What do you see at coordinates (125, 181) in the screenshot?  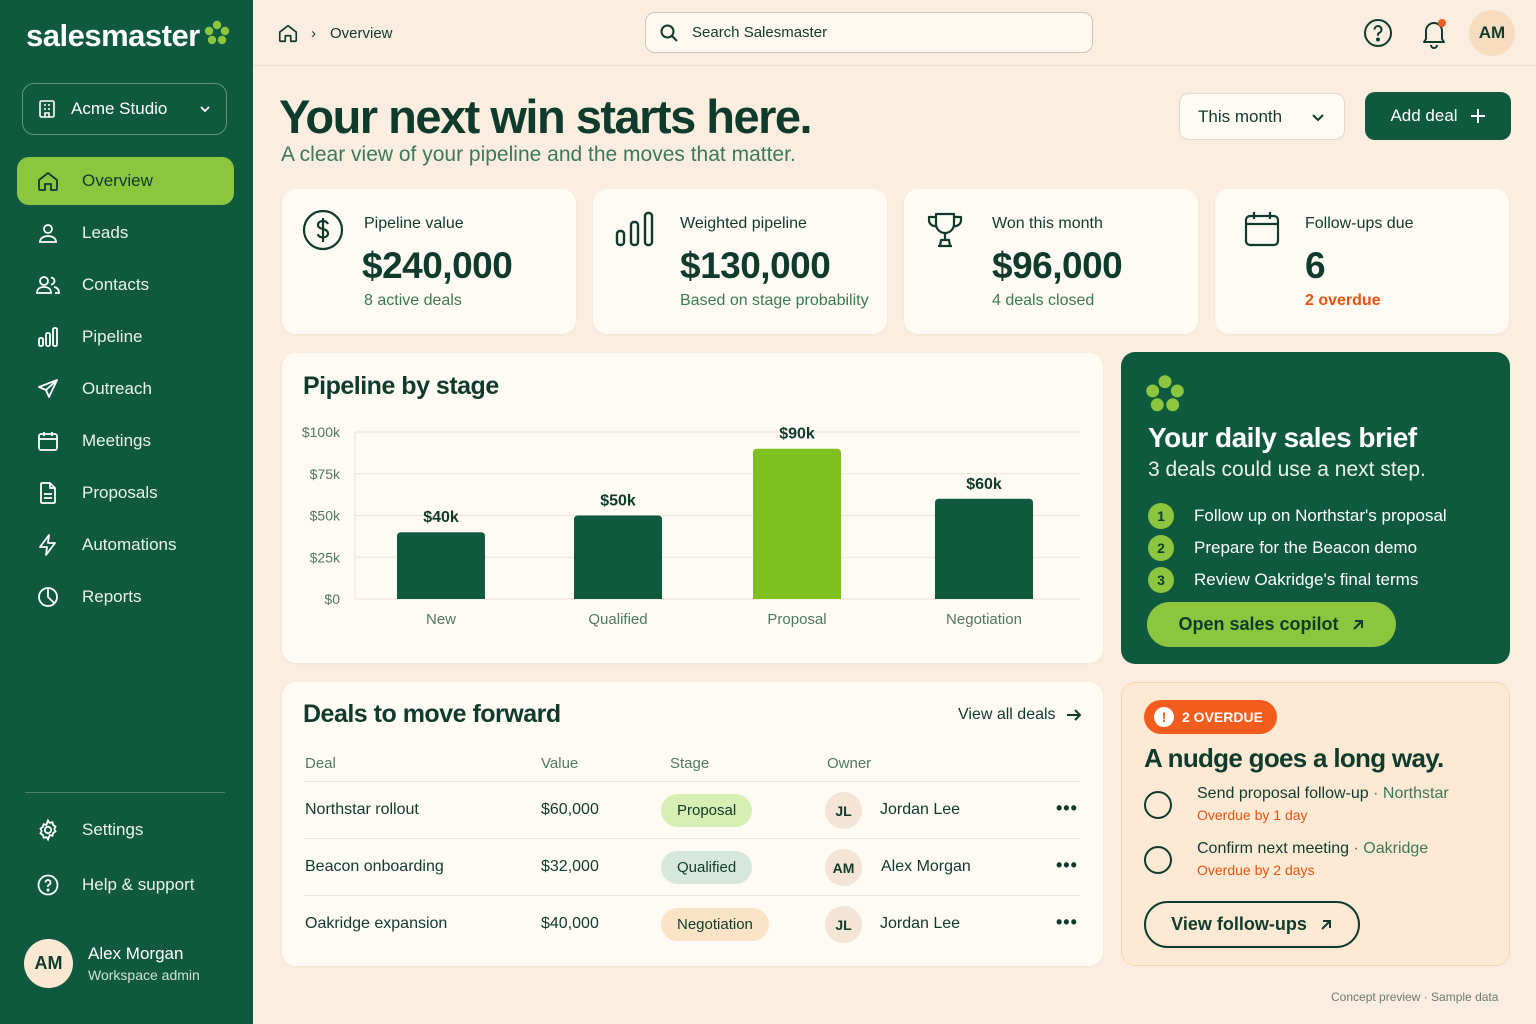 I see `sidebar-item-overview: Overview` at bounding box center [125, 181].